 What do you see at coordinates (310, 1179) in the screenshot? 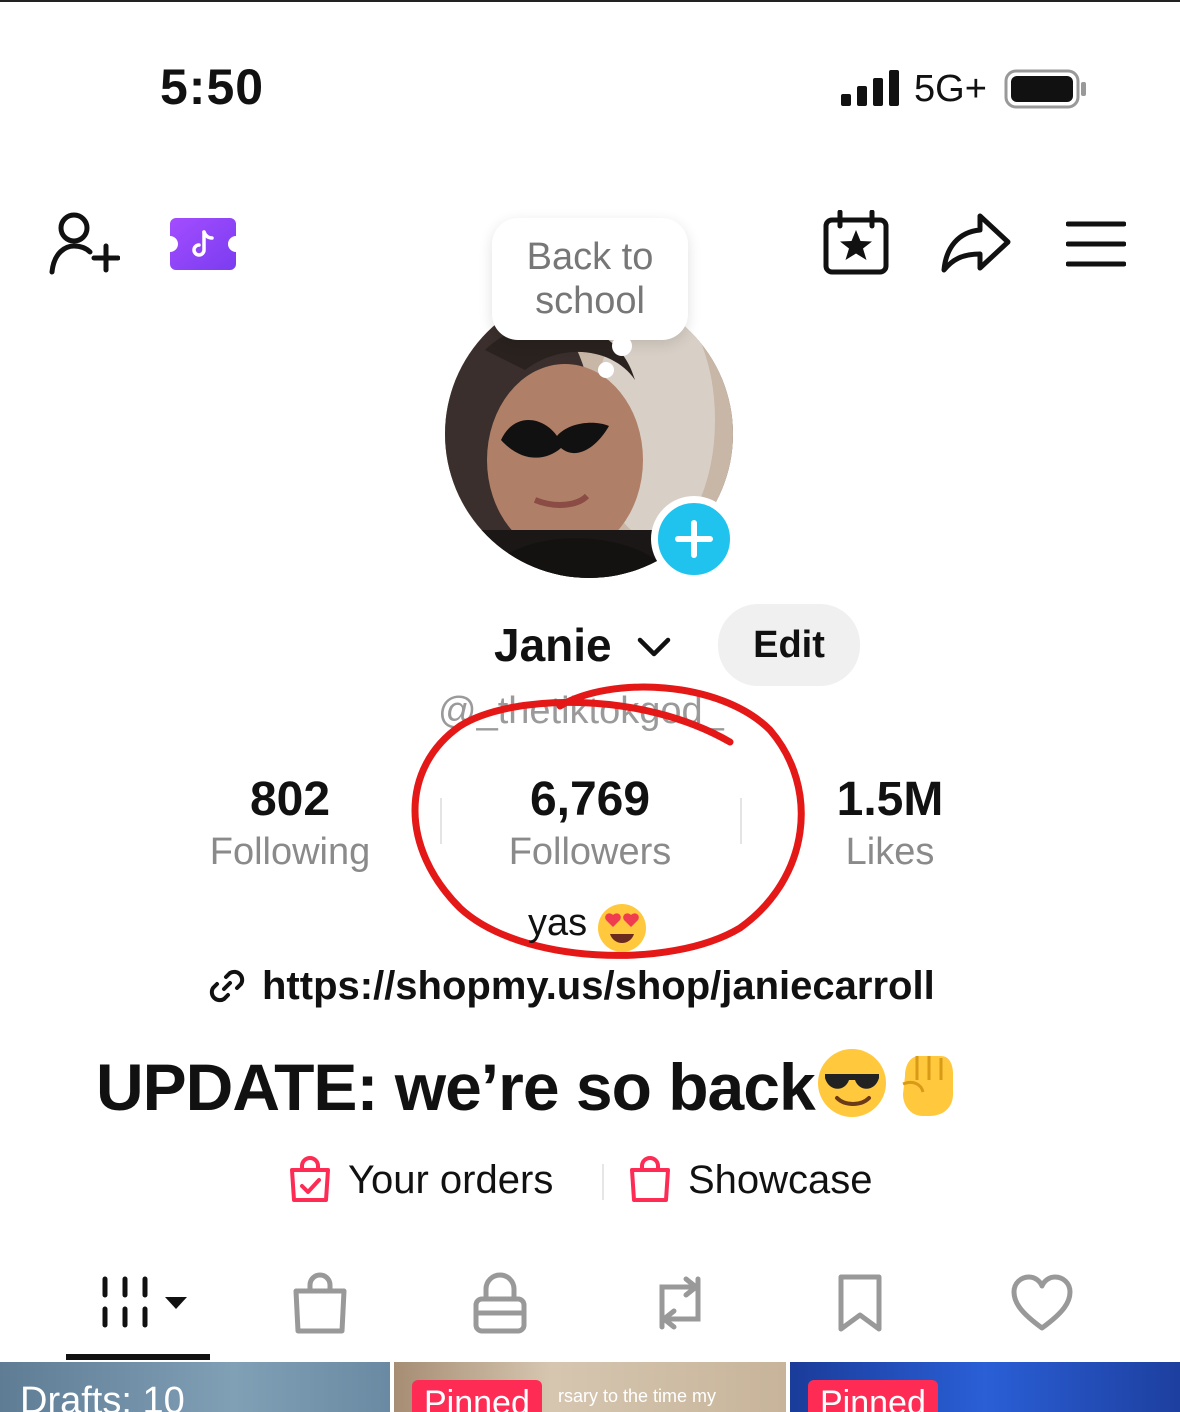
I see `order-bag-icon` at bounding box center [310, 1179].